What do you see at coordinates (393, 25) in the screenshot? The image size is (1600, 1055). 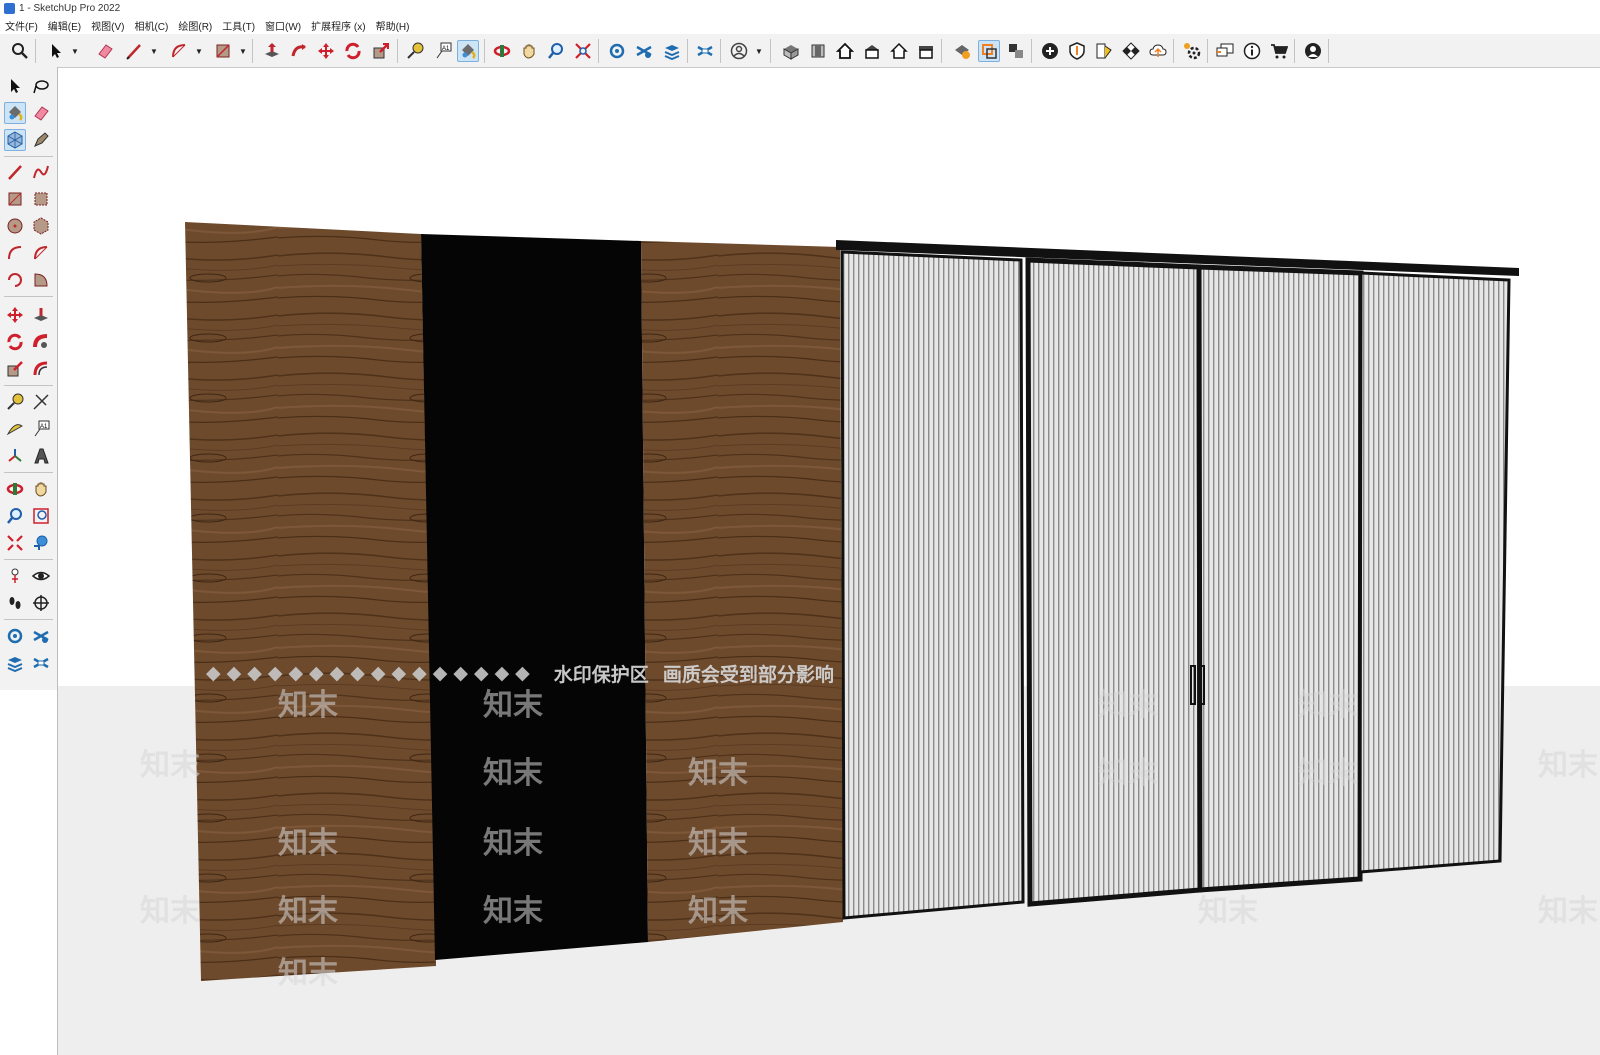 I see `menu-help: 帮助(H)` at bounding box center [393, 25].